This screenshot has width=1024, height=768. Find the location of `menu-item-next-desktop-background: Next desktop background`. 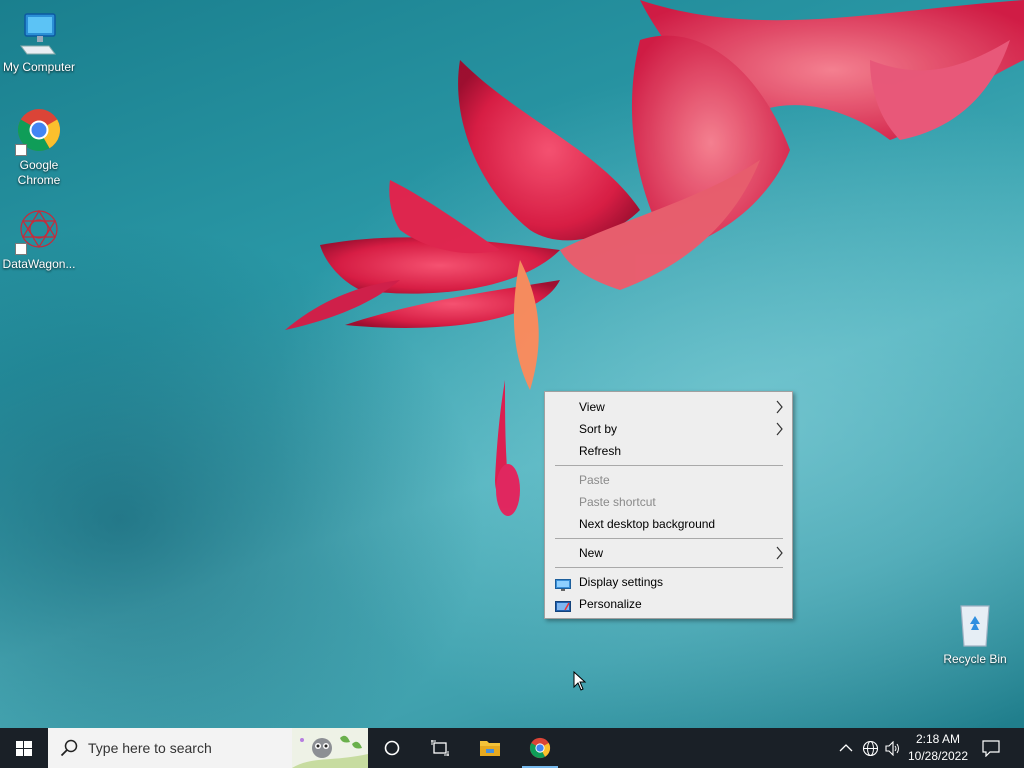

menu-item-next-desktop-background: Next desktop background is located at coordinates (668, 524).